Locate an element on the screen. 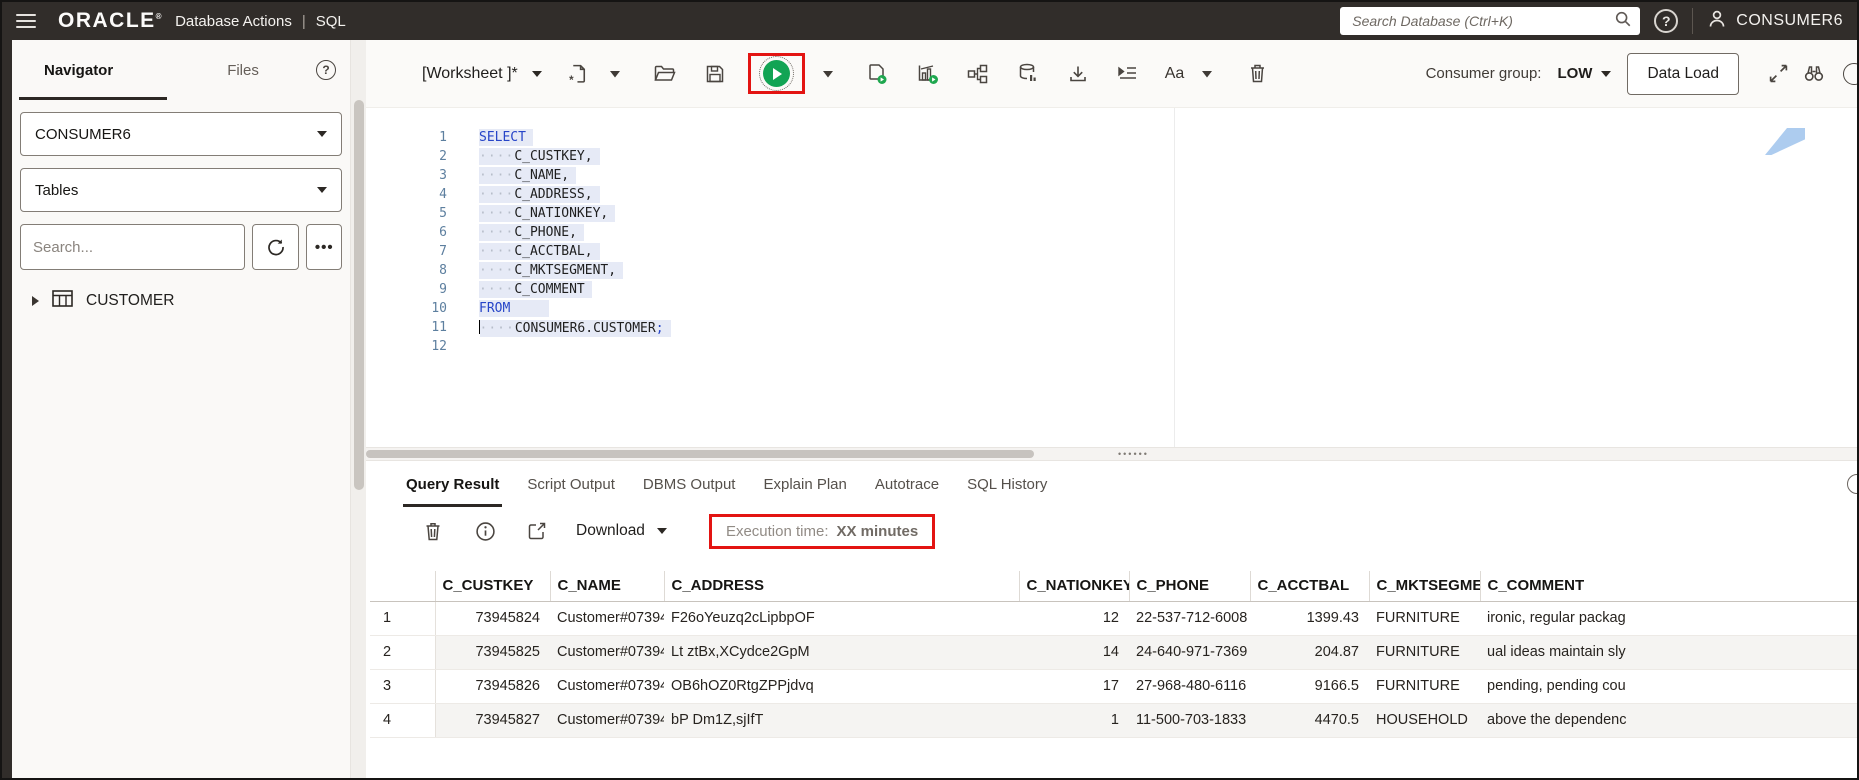 Image resolution: width=1859 pixels, height=780 pixels. column-header-c_address: C_ADDRESS is located at coordinates (842, 586).